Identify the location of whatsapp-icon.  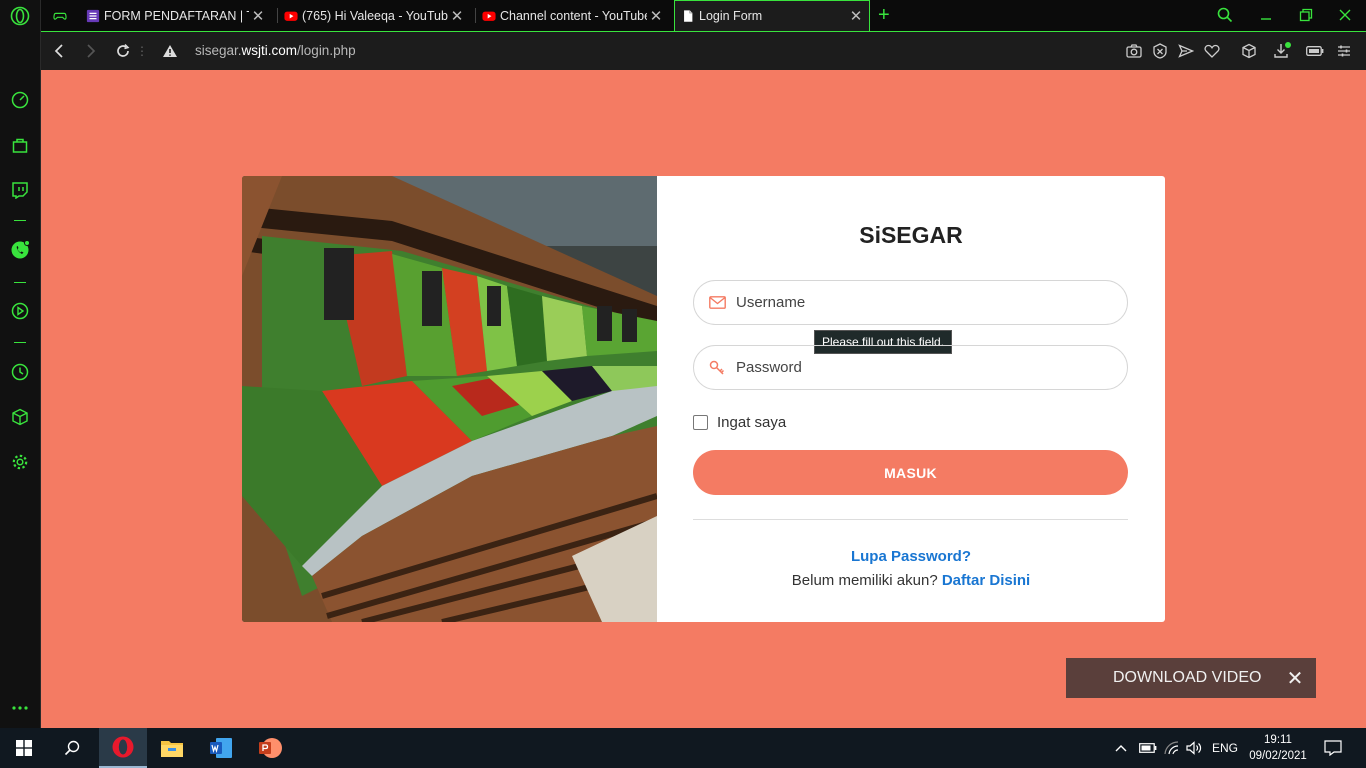
(20, 250).